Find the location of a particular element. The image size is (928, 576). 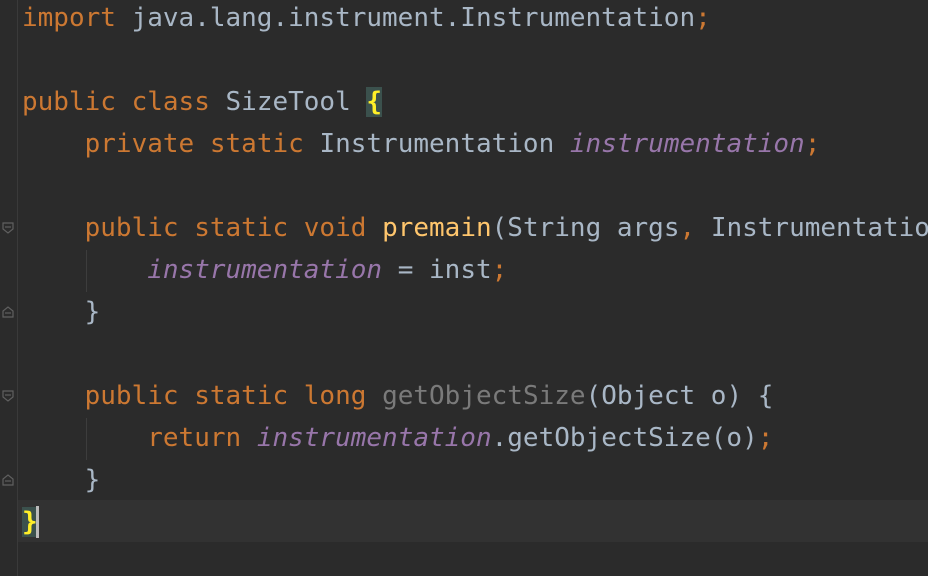

code-line-7: instrumentation = inst; is located at coordinates (264, 270).